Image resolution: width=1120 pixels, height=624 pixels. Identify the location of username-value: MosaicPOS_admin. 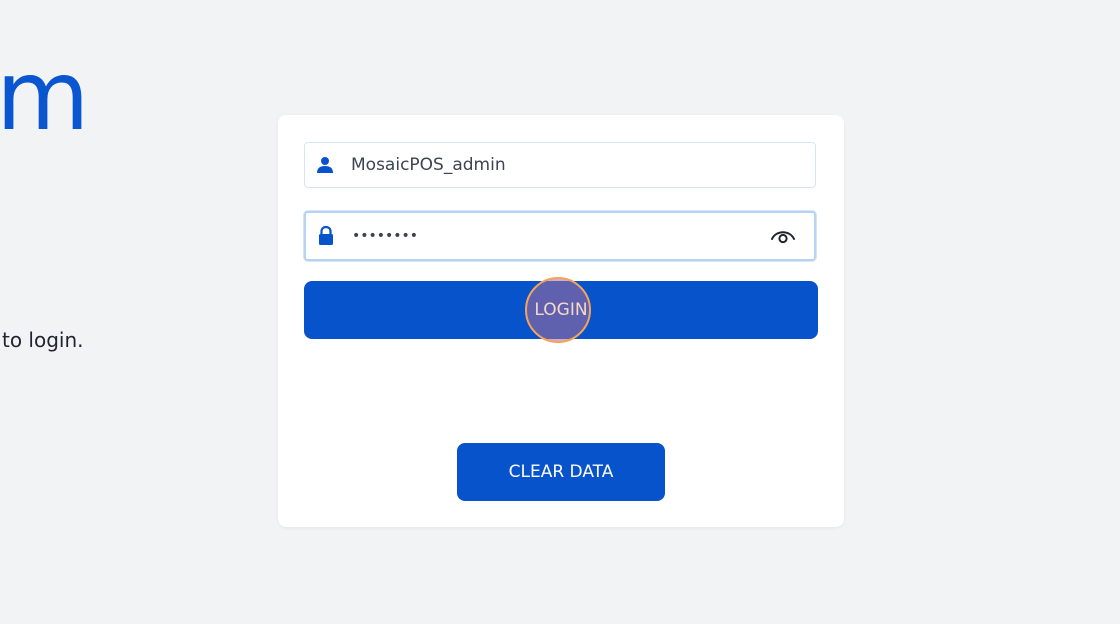
(428, 165).